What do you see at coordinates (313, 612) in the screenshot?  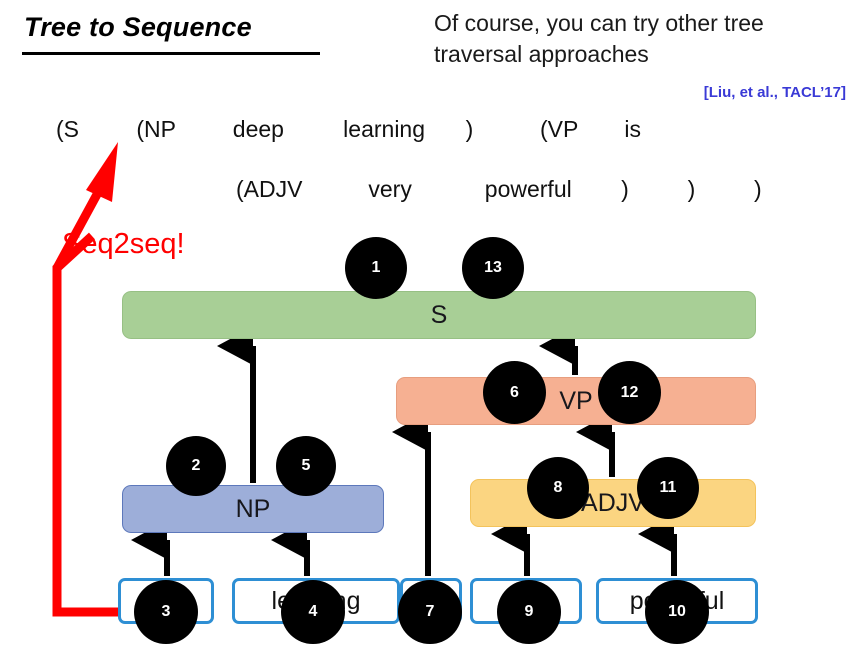 I see `step-marker-4: 4` at bounding box center [313, 612].